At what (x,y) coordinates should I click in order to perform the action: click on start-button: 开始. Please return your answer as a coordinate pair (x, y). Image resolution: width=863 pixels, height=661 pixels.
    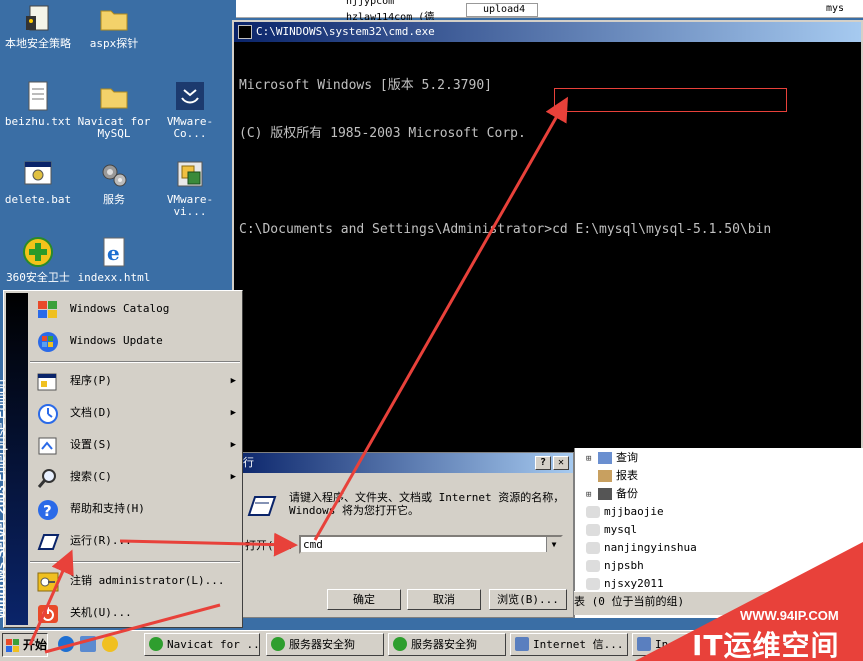
    Looking at the image, I should click on (25, 645).